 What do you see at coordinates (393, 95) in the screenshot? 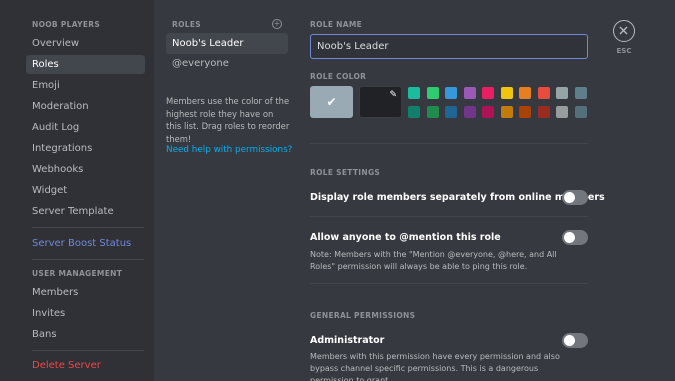
I see `eyedropper-icon: ✎` at bounding box center [393, 95].